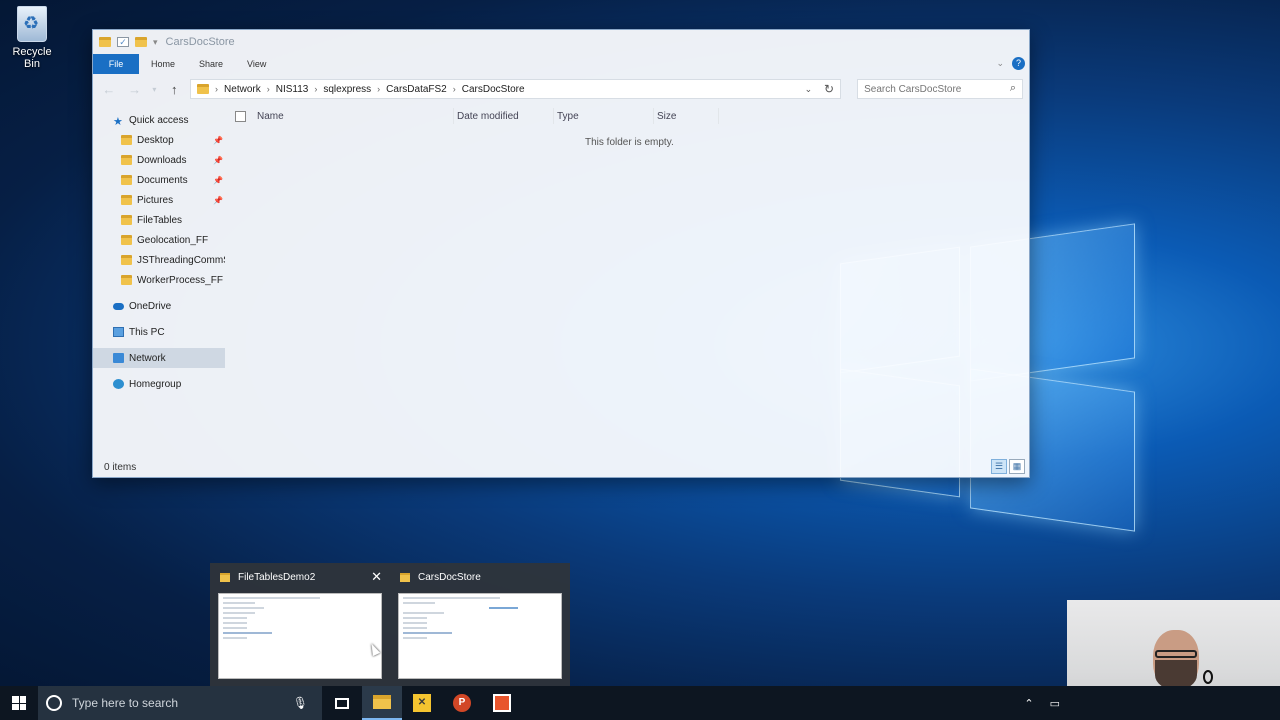  I want to click on breadcrumb-network: Network, so click(242, 89).